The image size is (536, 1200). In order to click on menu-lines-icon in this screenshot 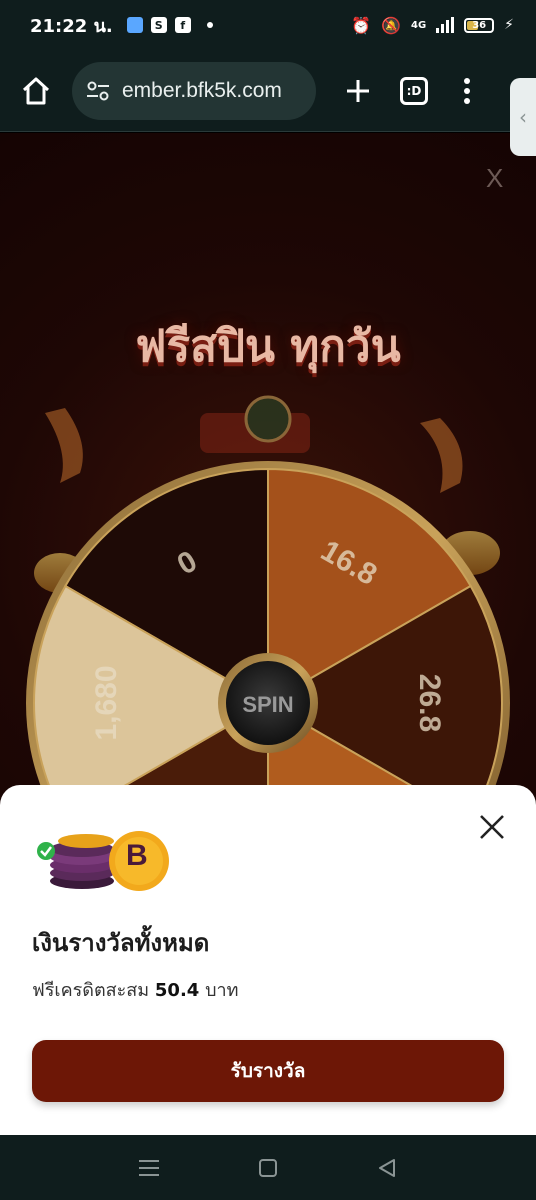, I will do `click(149, 1167)`.